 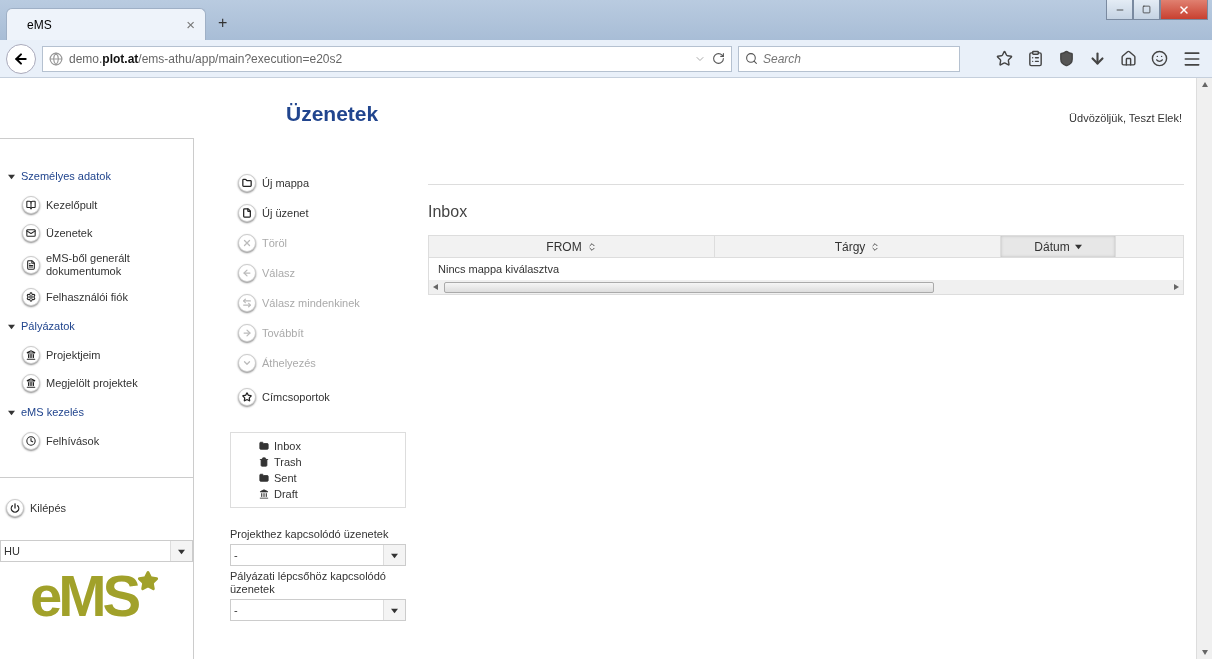 I want to click on search-icon, so click(x=751, y=58).